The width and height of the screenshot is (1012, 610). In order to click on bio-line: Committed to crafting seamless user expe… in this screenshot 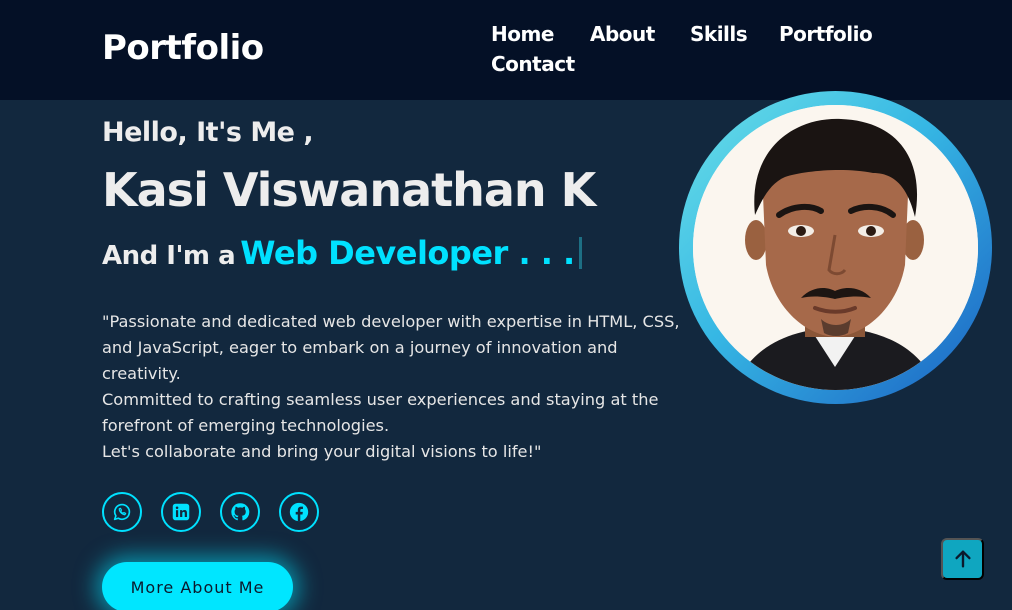, I will do `click(380, 399)`.